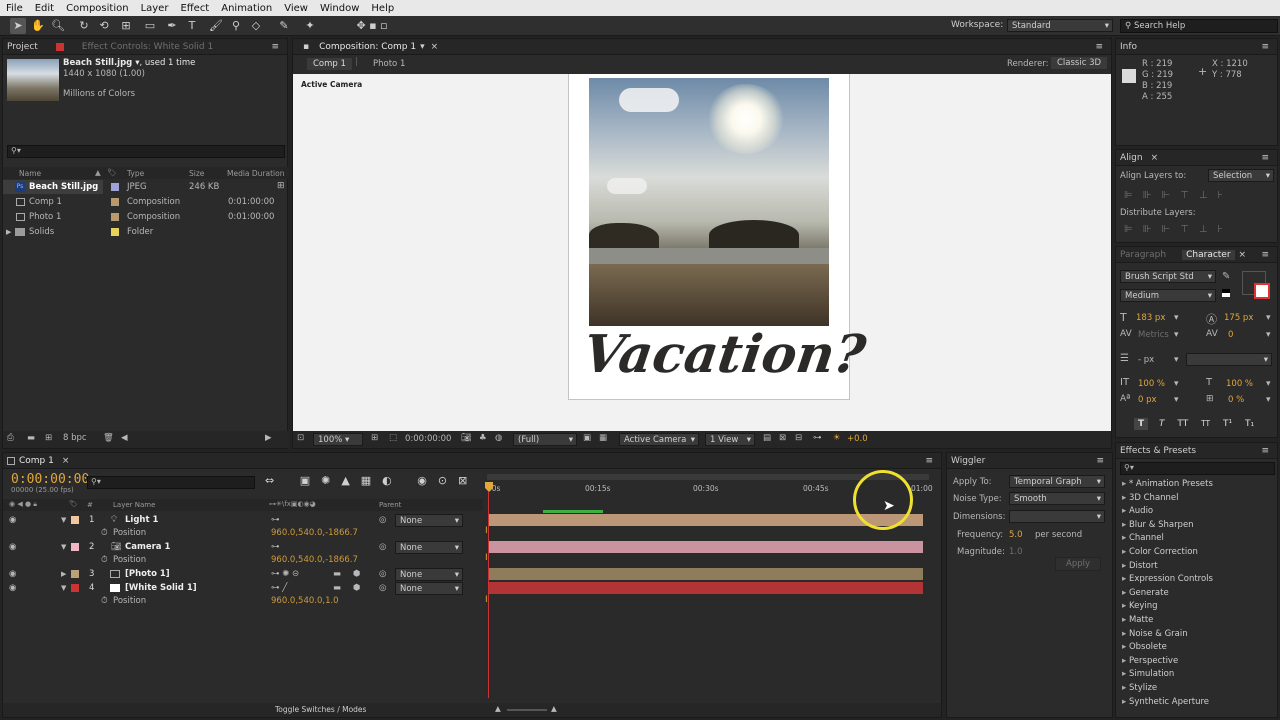 The image size is (1280, 720). Describe the element at coordinates (134, 505) in the screenshot. I see `col-layer-name: Layer Name` at that location.